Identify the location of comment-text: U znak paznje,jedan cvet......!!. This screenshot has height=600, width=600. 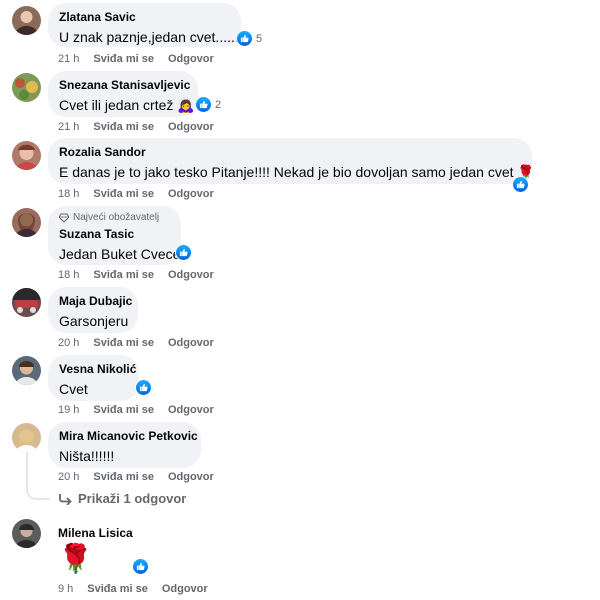
(153, 37).